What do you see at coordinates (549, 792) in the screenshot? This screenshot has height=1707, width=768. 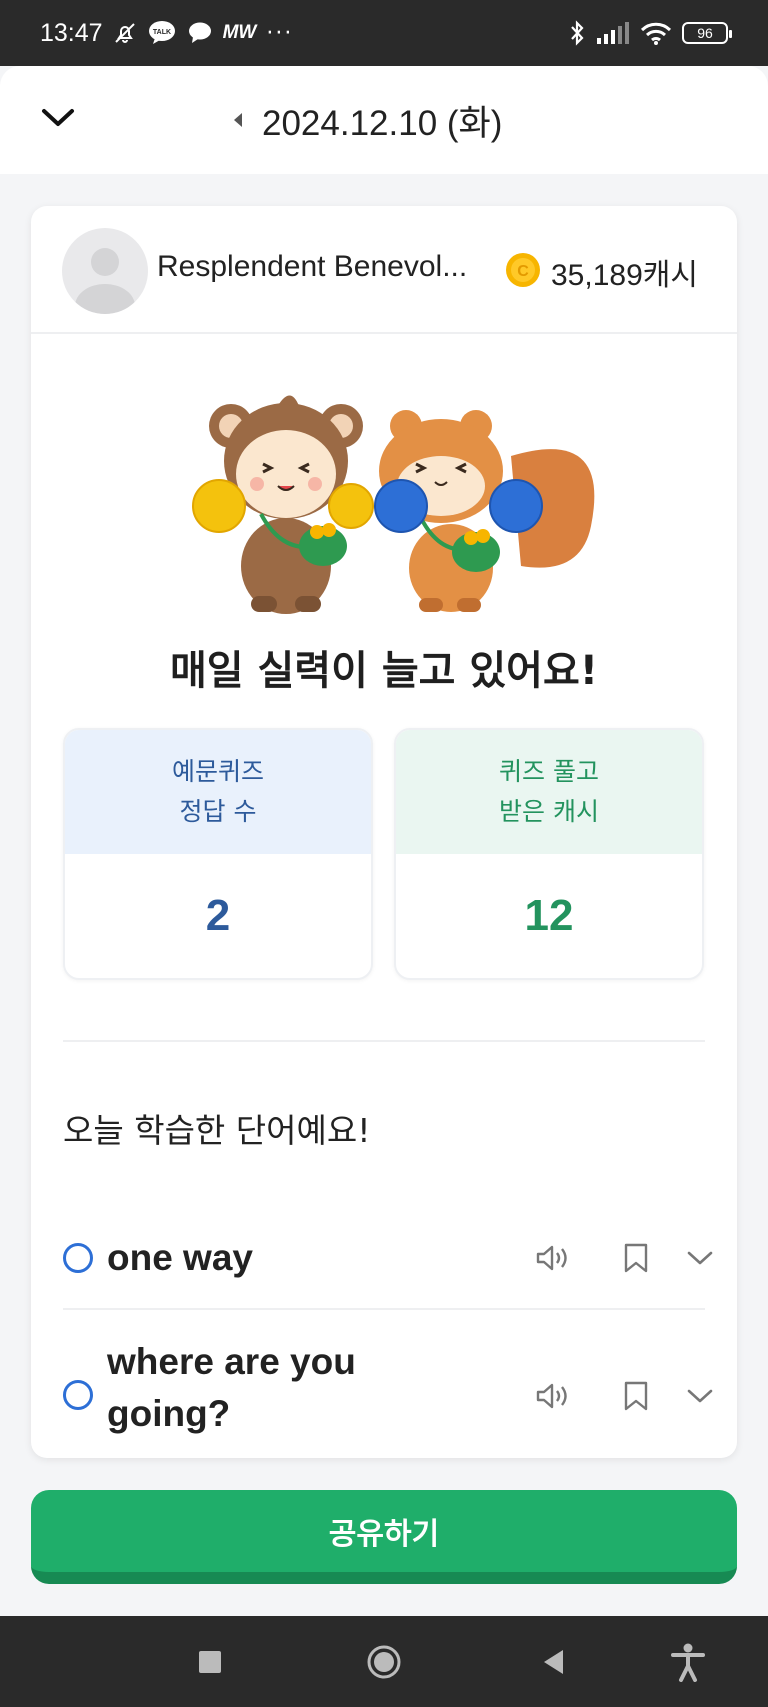 I see `stat-label: 퀴즈 풀고 받은 캐시` at bounding box center [549, 792].